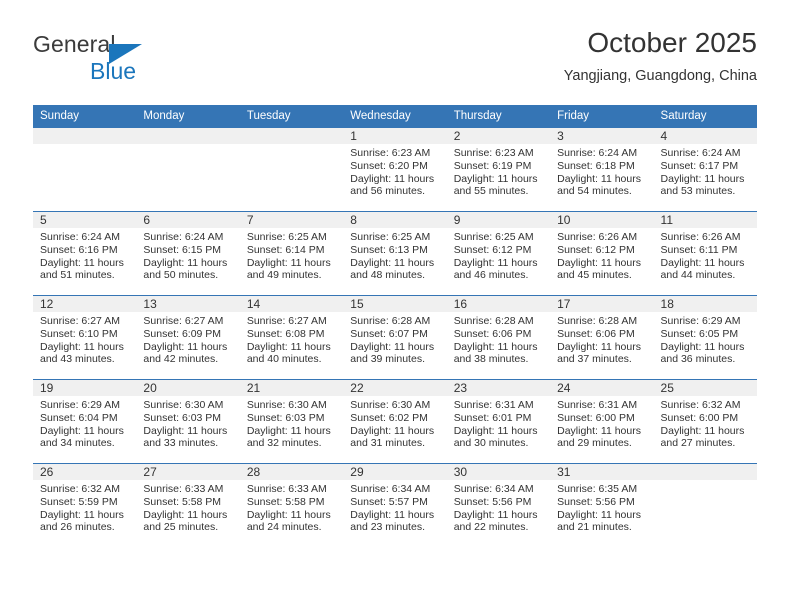  Describe the element at coordinates (705, 505) in the screenshot. I see `calendar-cell` at that location.